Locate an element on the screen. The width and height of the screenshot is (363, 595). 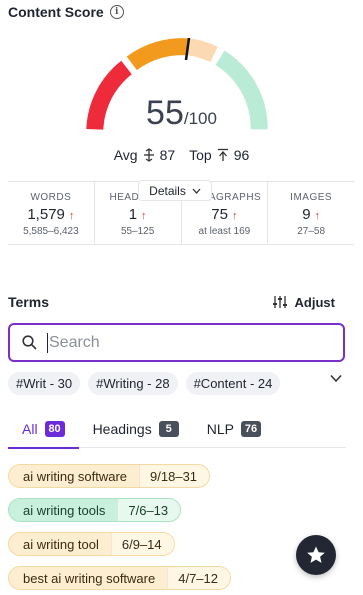
stat-value: 9 is located at coordinates (306, 214).